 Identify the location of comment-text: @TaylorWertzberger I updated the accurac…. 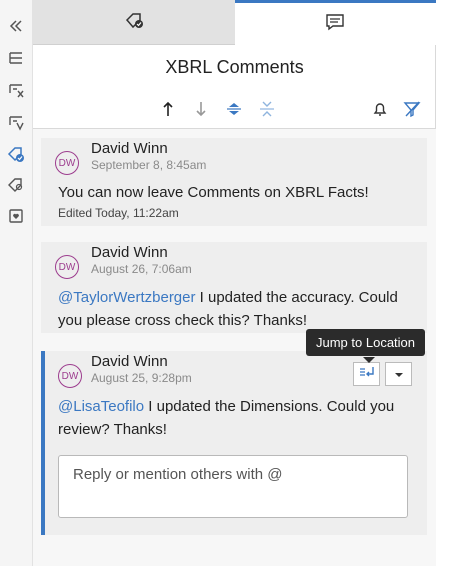
(238, 309).